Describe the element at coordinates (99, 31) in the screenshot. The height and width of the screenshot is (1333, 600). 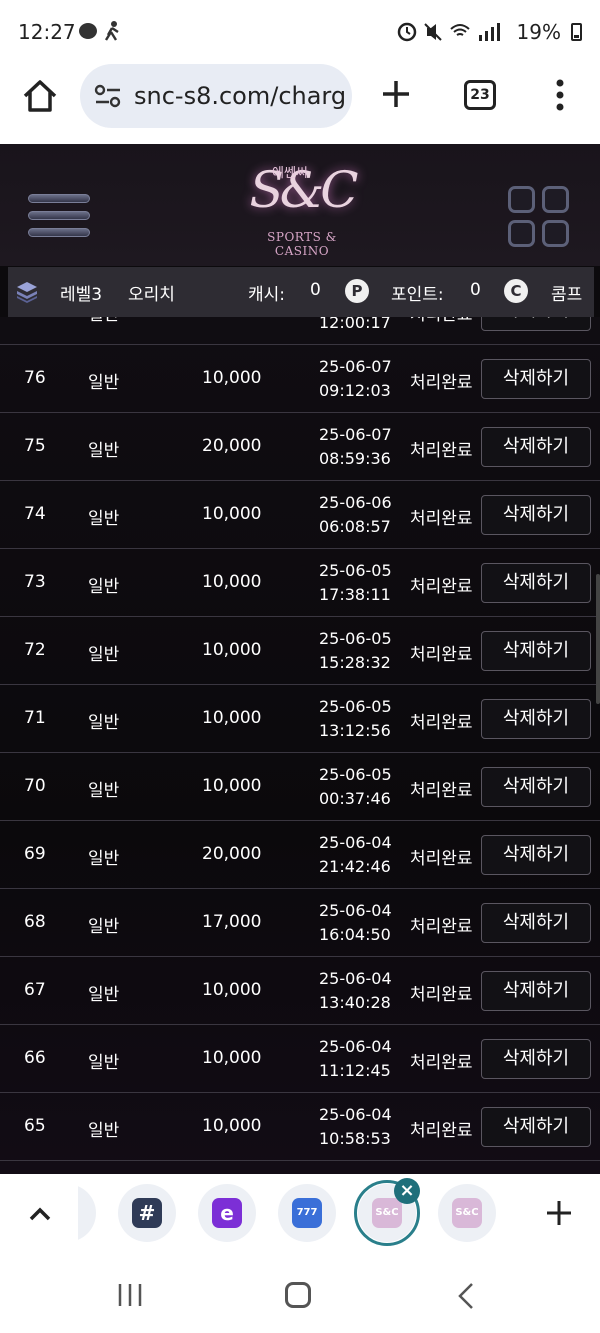
I see `chat-and-run-icon` at that location.